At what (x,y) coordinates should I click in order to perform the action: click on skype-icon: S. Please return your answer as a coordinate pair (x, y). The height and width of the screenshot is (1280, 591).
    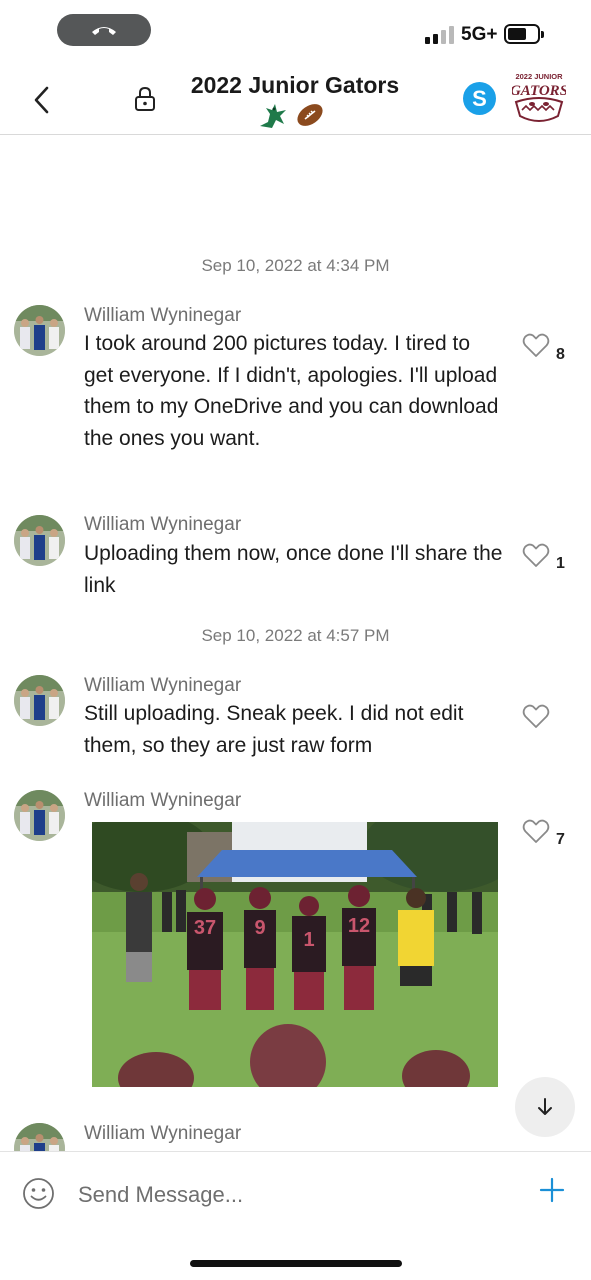
    Looking at the image, I should click on (479, 98).